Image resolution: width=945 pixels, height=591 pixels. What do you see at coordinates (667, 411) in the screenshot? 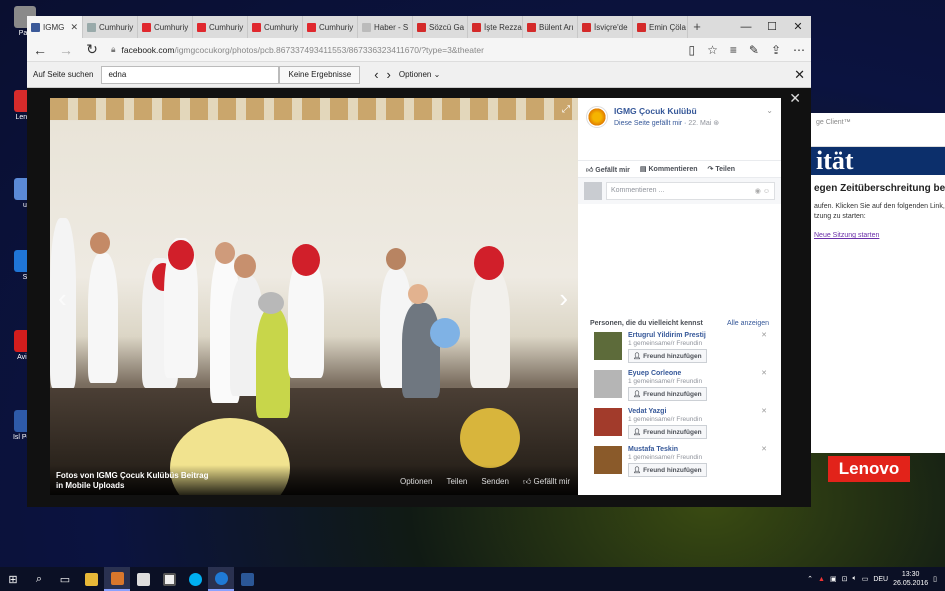
I see `person-name: Vedat Yazgi` at bounding box center [667, 411].